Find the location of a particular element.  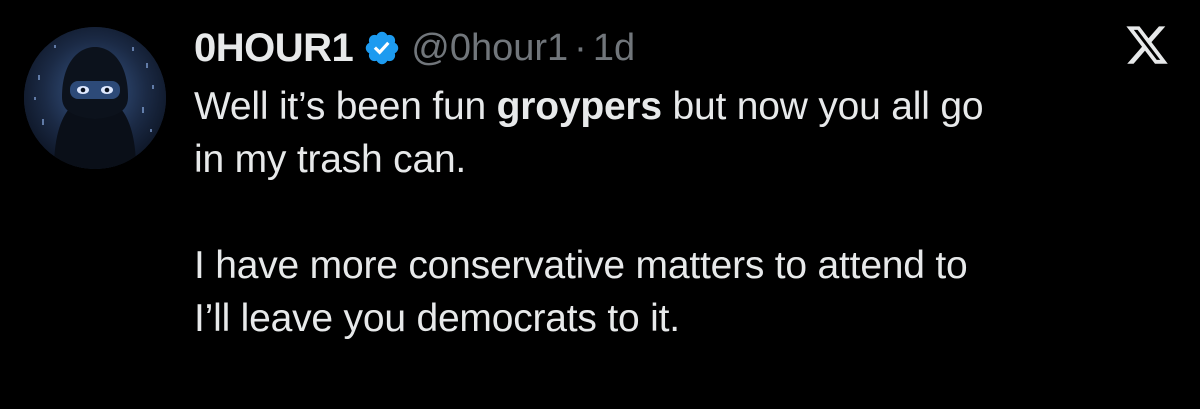

tweet-line-2: in my trash can. is located at coordinates (330, 159).